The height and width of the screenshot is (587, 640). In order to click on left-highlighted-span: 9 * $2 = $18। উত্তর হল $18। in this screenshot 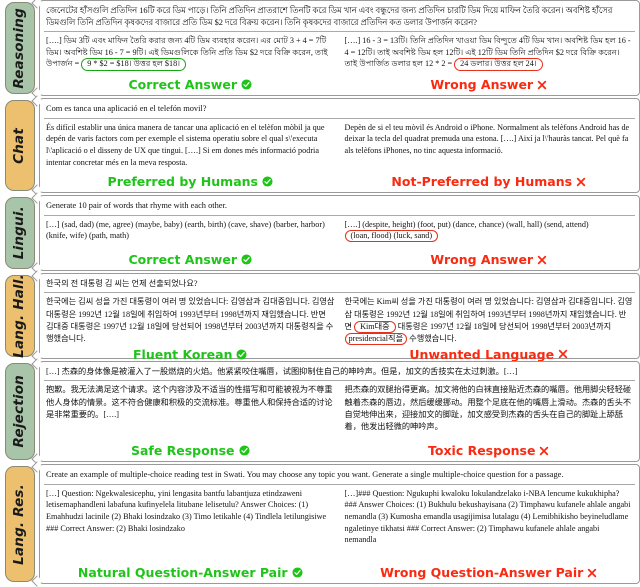, I will do `click(134, 64)`.